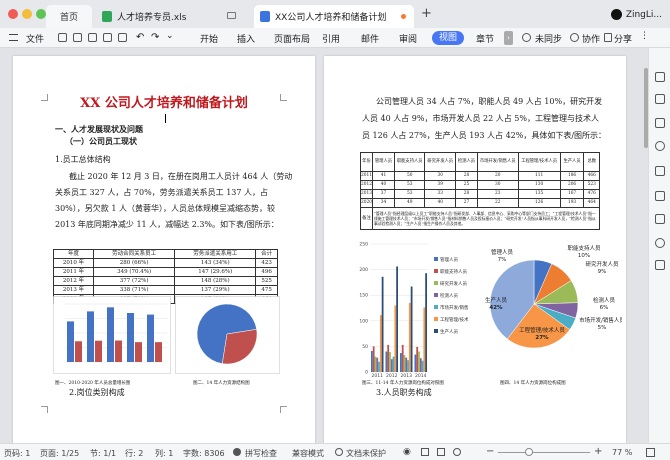  Describe the element at coordinates (485, 38) in the screenshot. I see `menu-chapter: 章节` at that location.